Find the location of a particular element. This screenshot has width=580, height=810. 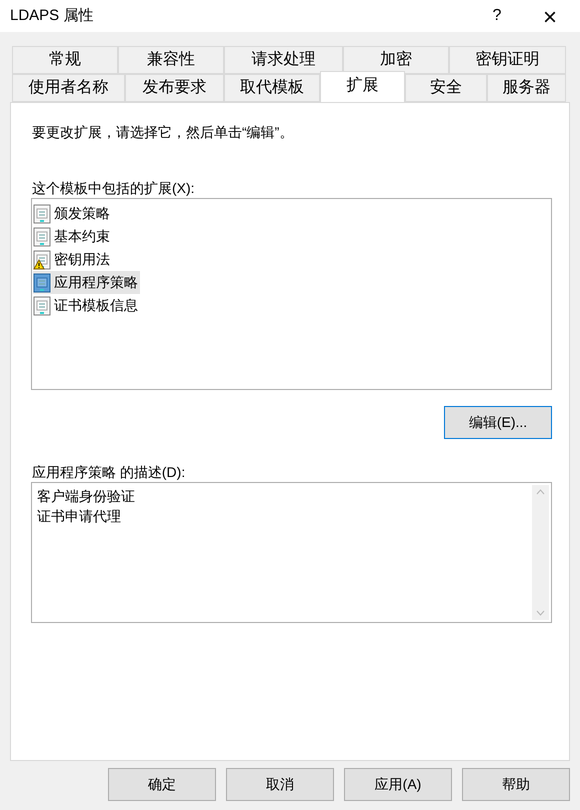

tab: 扩展 is located at coordinates (362, 86).